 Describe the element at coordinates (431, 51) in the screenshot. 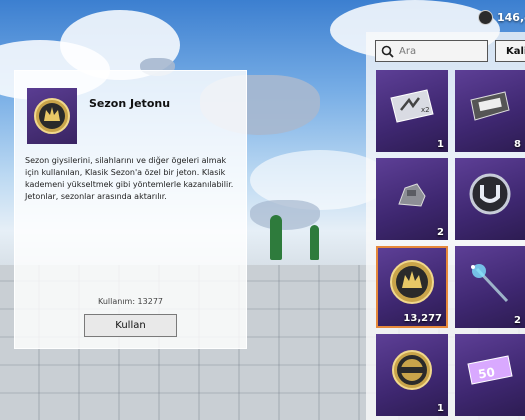

I see `search-input: Ara` at that location.